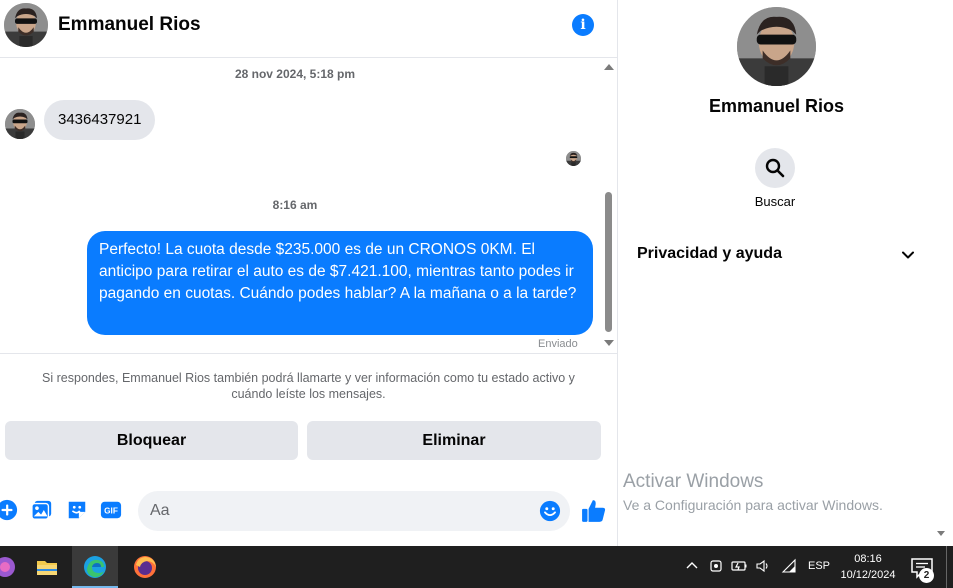 This screenshot has height=588, width=953. I want to click on notification-badge: 2, so click(926, 575).